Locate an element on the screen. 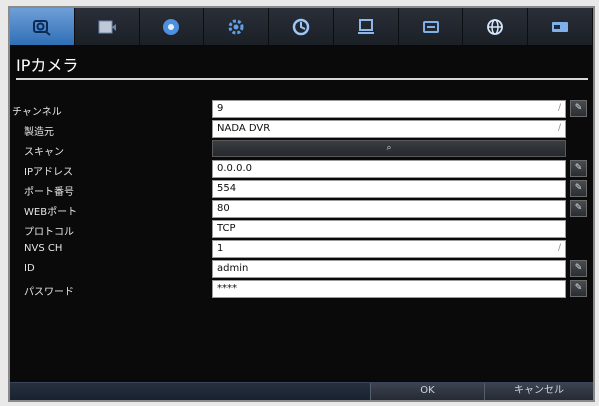  channel-label: チャンネル is located at coordinates (37, 112).